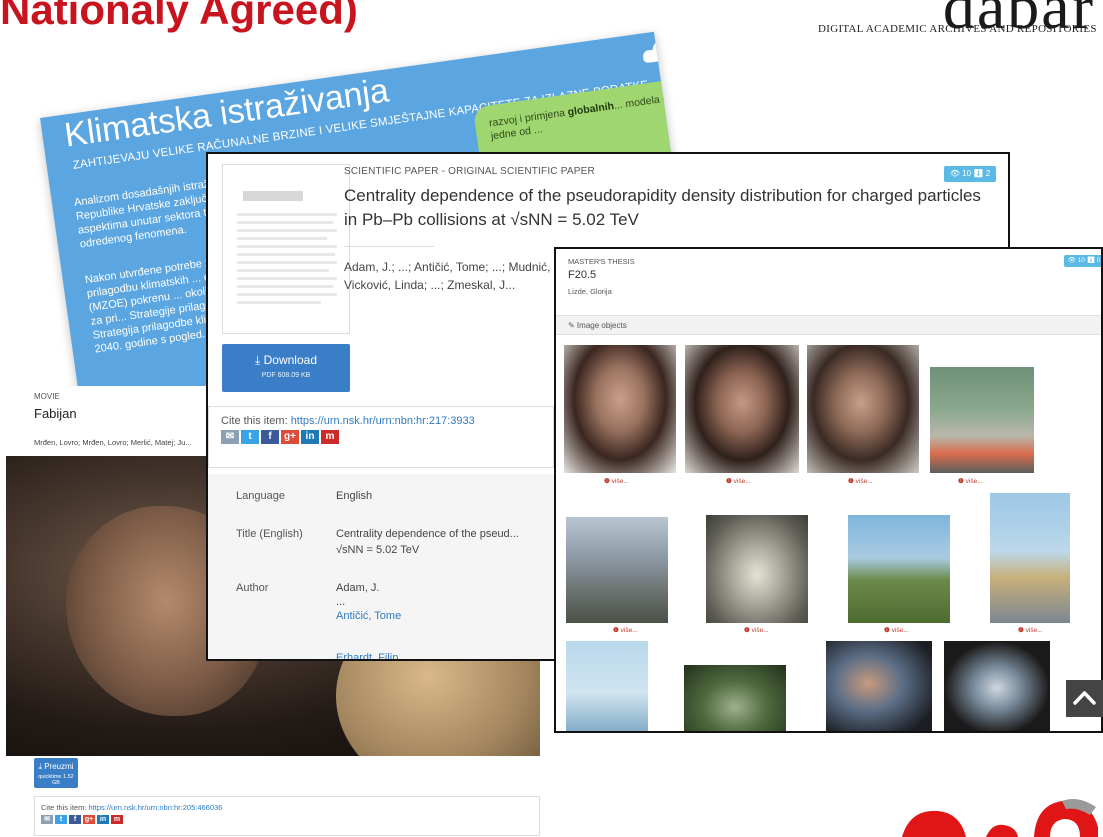  I want to click on thesis-author: Lizde, Glorija, so click(590, 291).